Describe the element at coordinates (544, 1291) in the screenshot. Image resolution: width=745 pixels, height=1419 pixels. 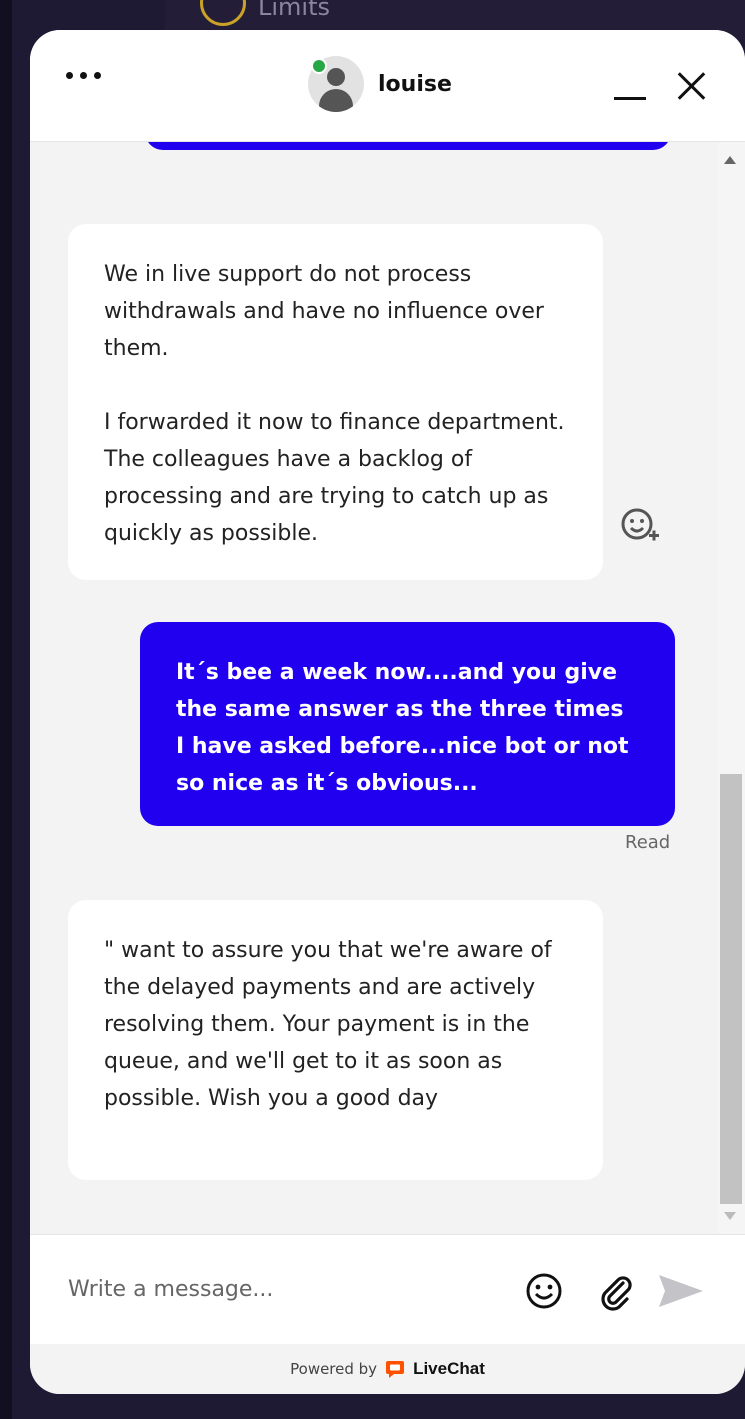
I see `emoji-icon` at that location.